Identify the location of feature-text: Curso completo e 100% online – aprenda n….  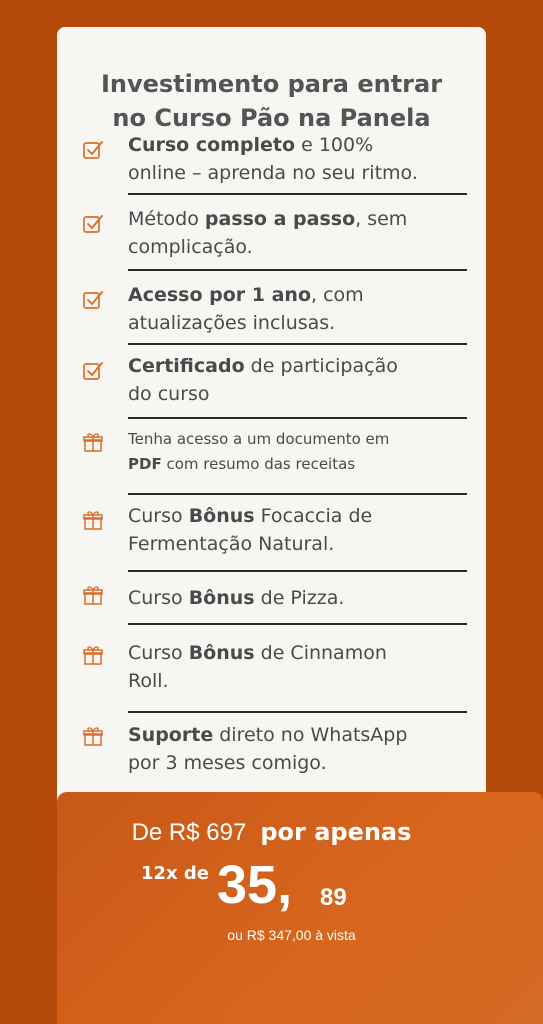
(273, 159).